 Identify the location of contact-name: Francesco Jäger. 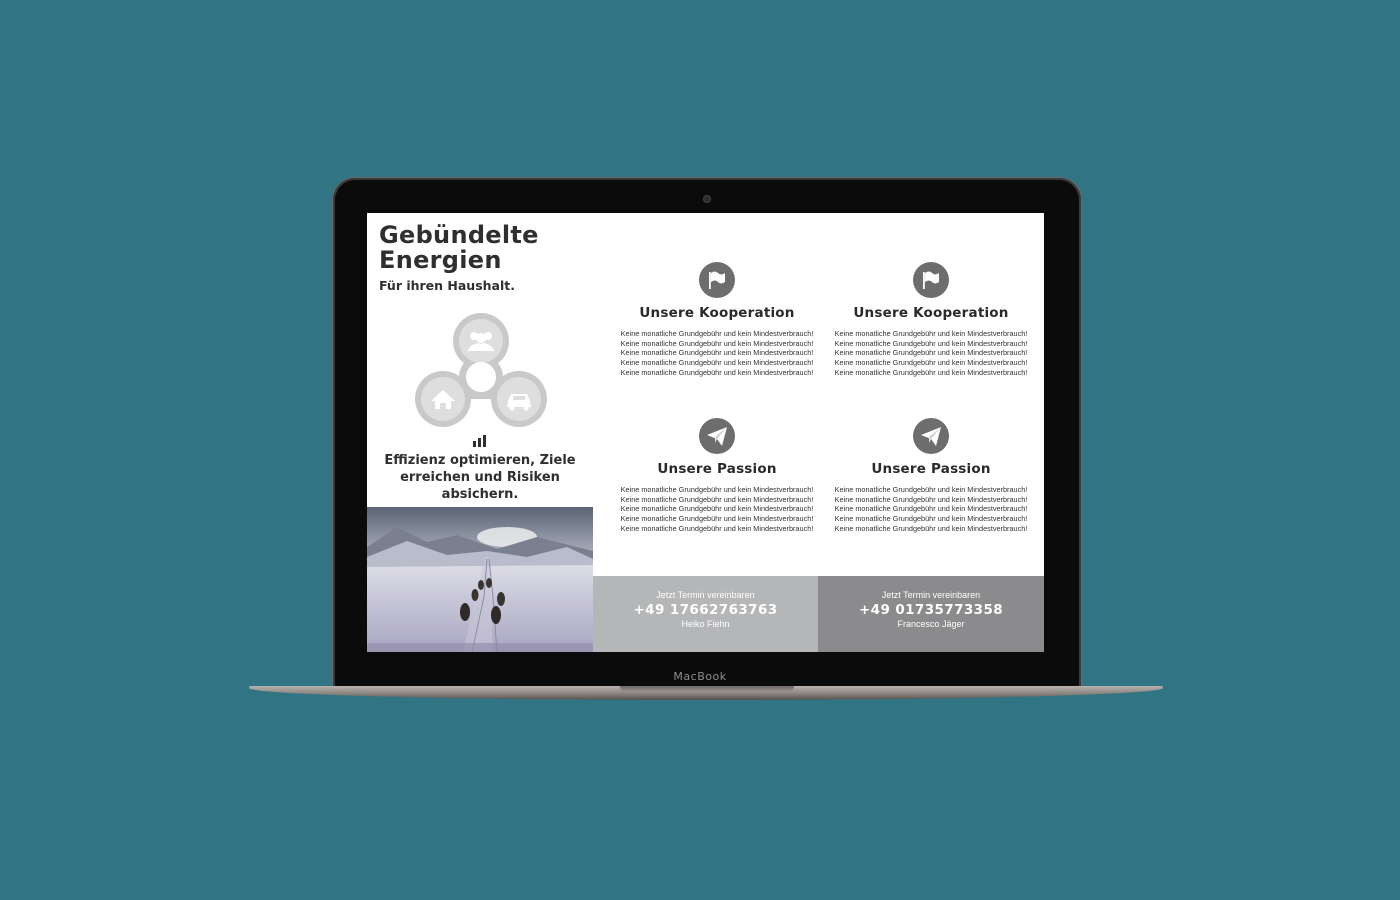
(931, 624).